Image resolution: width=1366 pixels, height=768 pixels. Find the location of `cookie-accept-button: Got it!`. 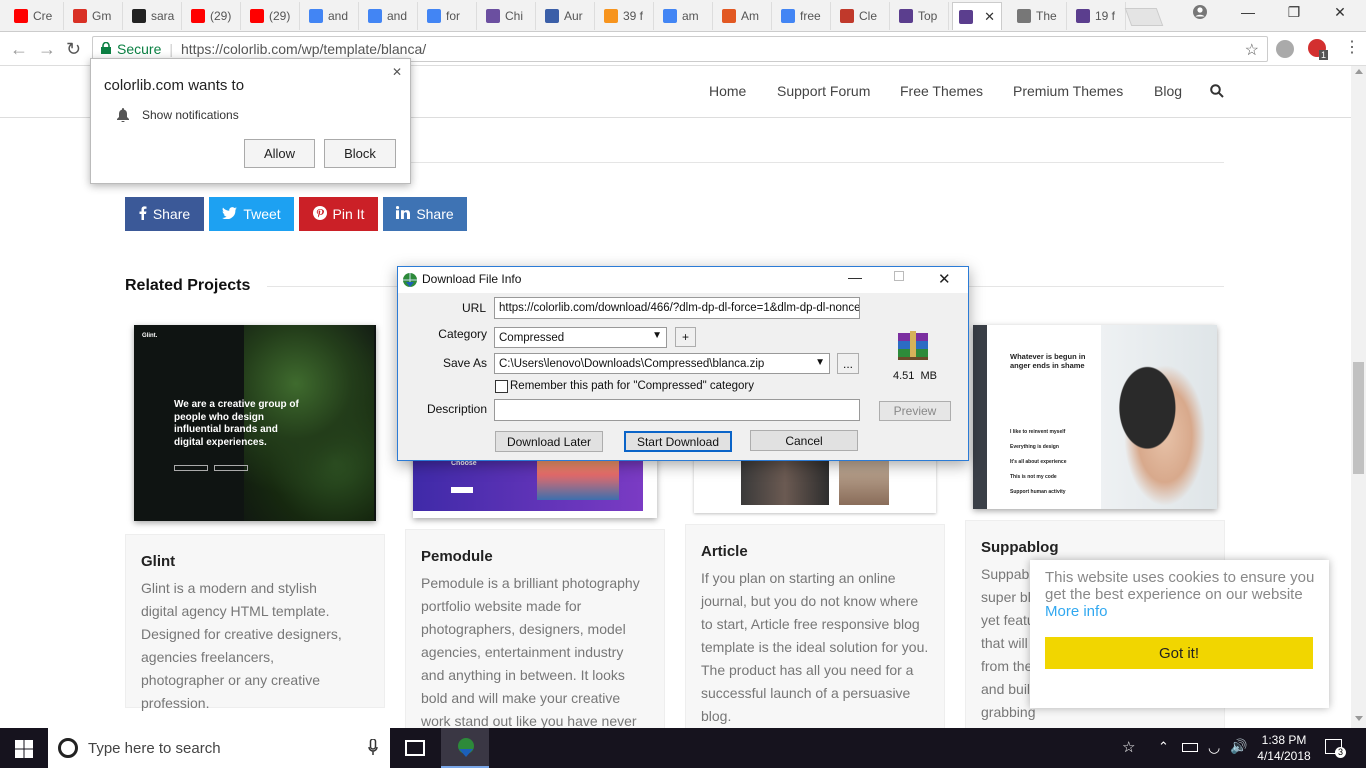

cookie-accept-button: Got it! is located at coordinates (1179, 653).